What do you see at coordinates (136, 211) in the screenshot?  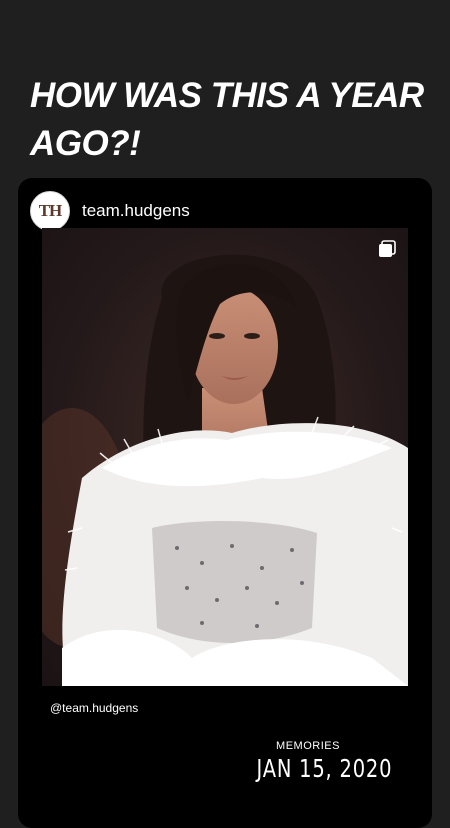 I see `post-username: team.hudgens` at bounding box center [136, 211].